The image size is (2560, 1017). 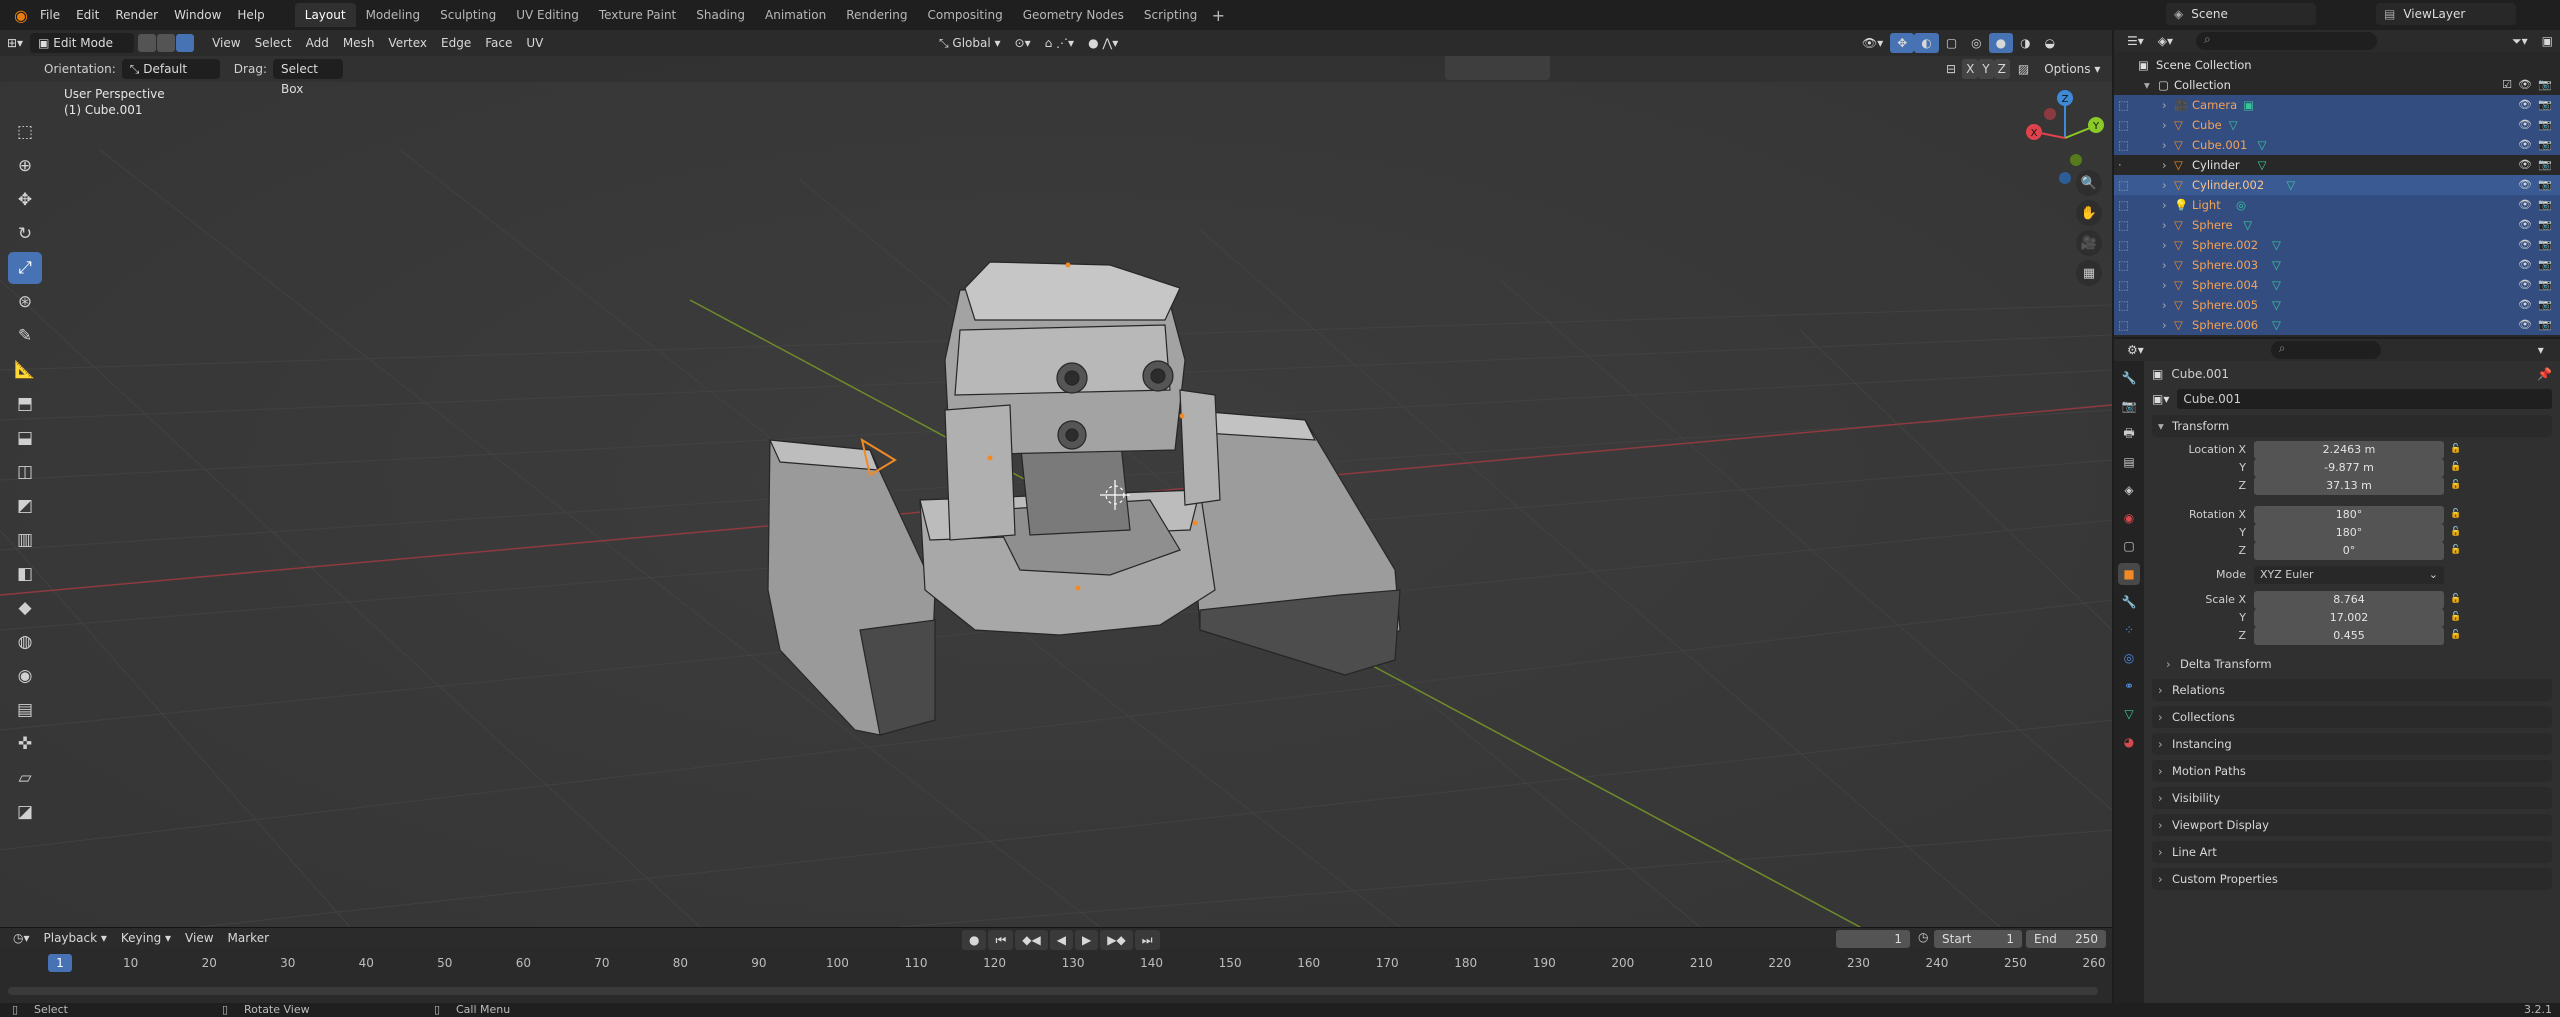 I want to click on rotation-y-field: 180°, so click(x=2349, y=533).